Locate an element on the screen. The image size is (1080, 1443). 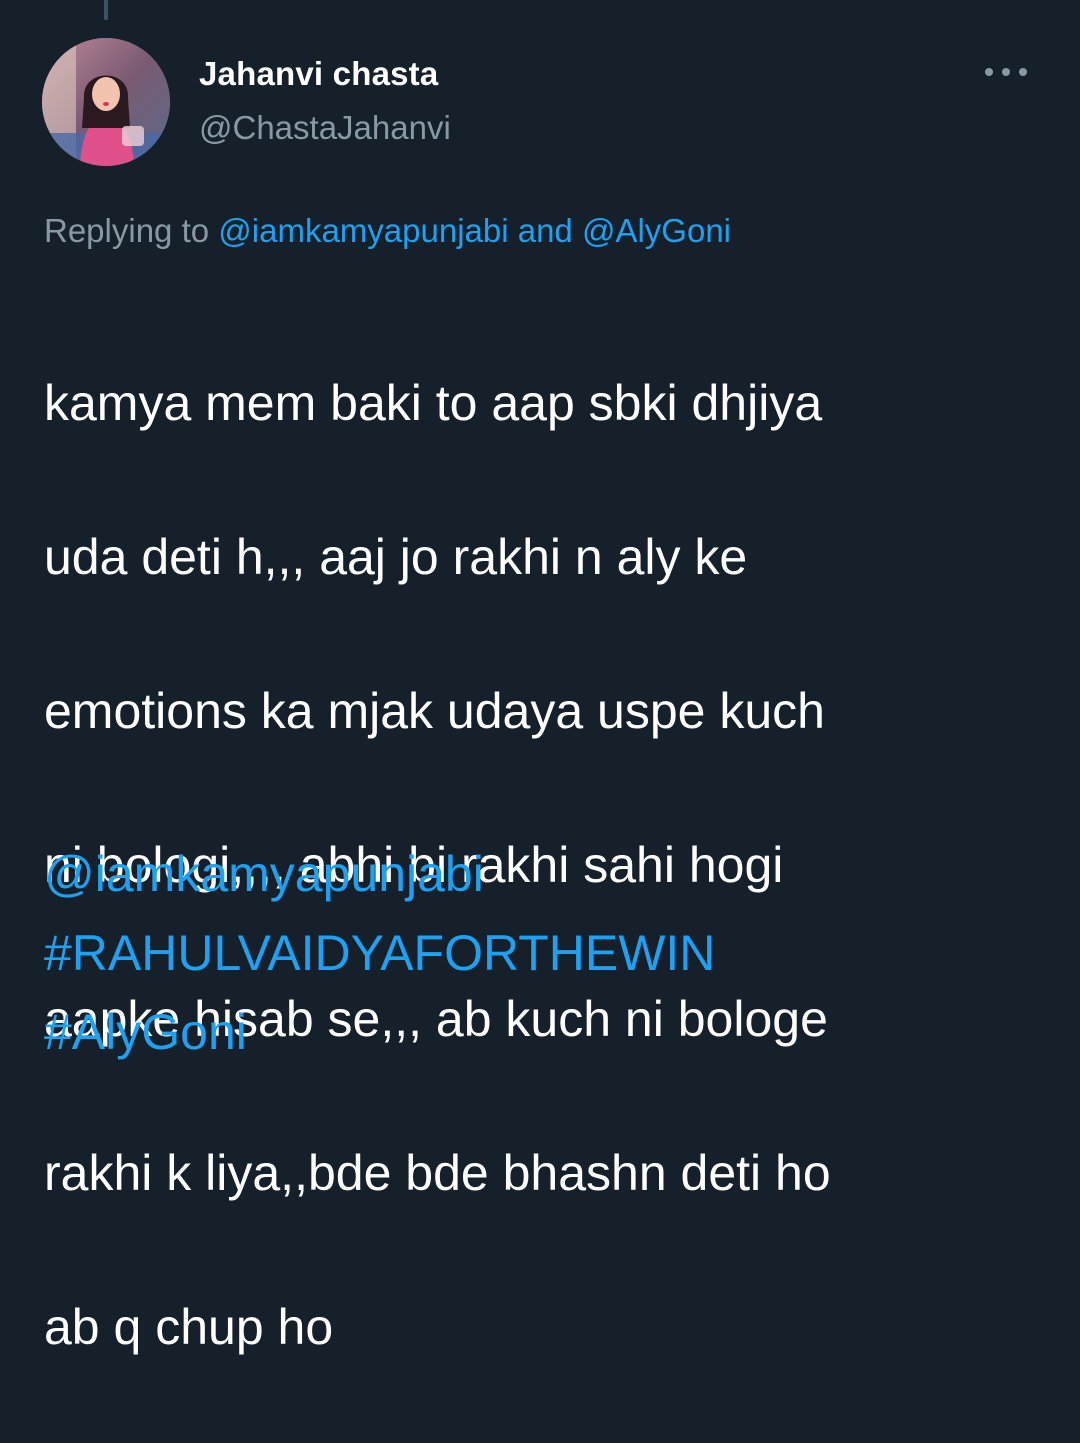
hashtag-link: #AlyGoni is located at coordinates (549, 1032).